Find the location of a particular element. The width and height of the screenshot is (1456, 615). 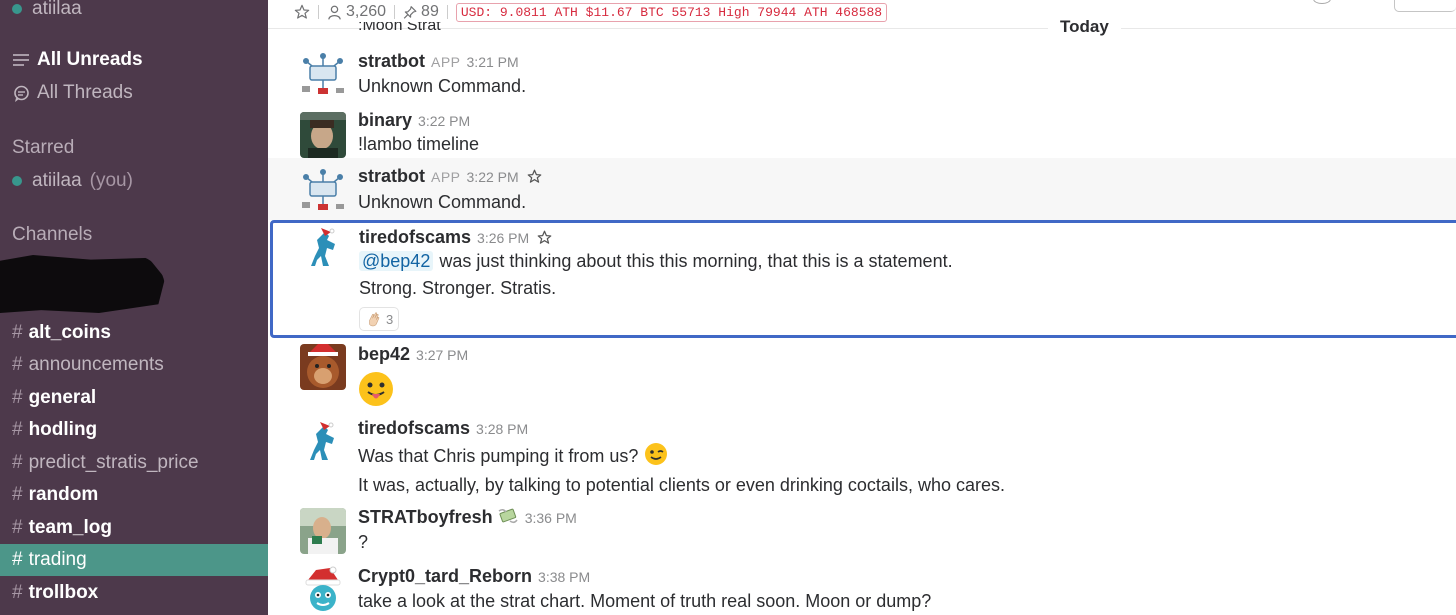

timestamp: 3:38 PM is located at coordinates (564, 577).